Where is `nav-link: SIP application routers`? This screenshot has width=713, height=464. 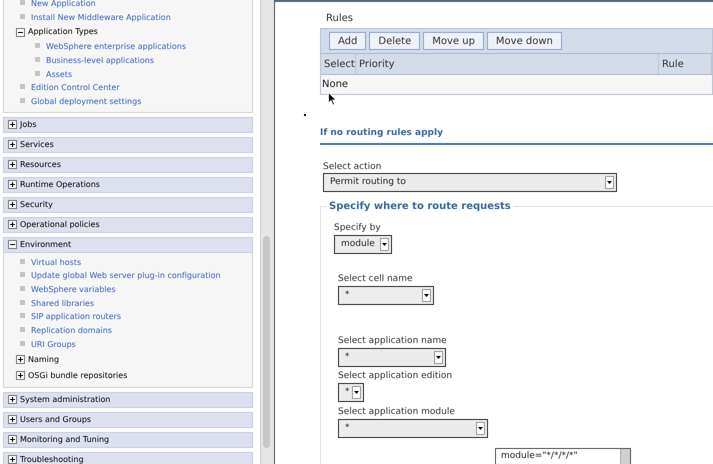
nav-link: SIP application routers is located at coordinates (76, 317).